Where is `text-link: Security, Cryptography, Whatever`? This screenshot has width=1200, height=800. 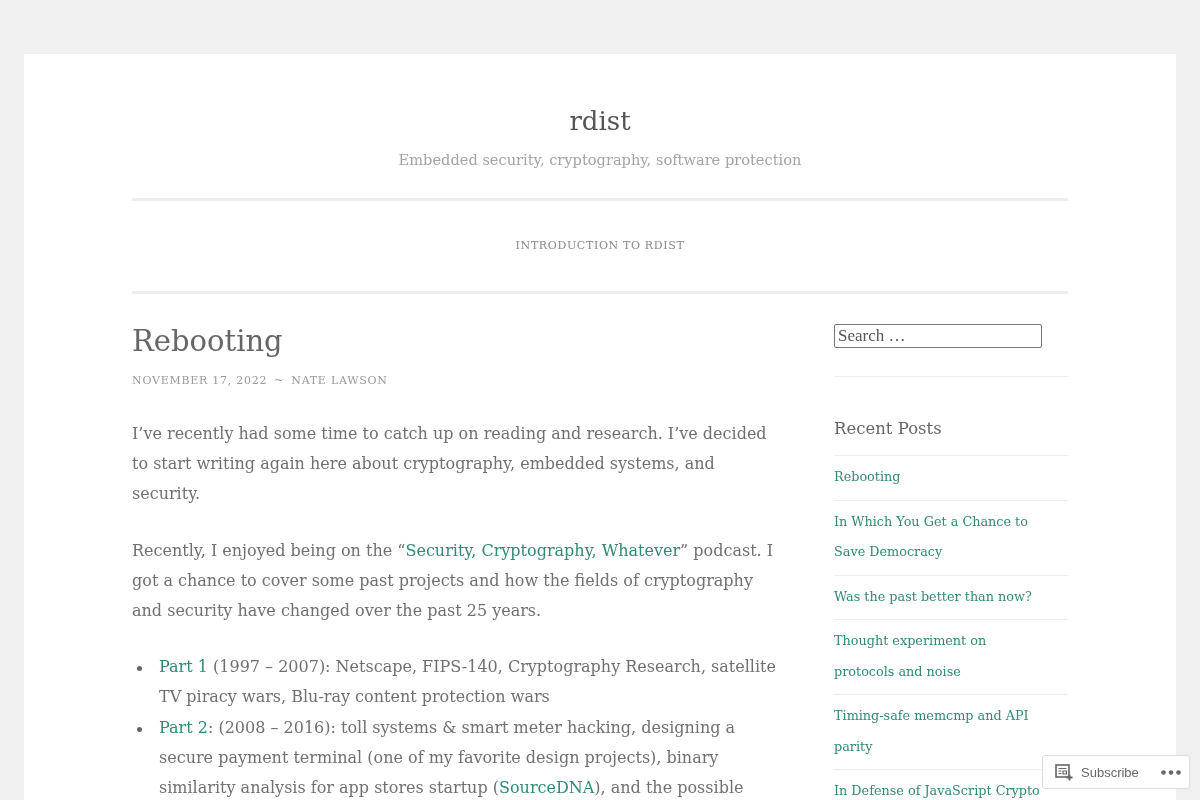 text-link: Security, Cryptography, Whatever is located at coordinates (543, 550).